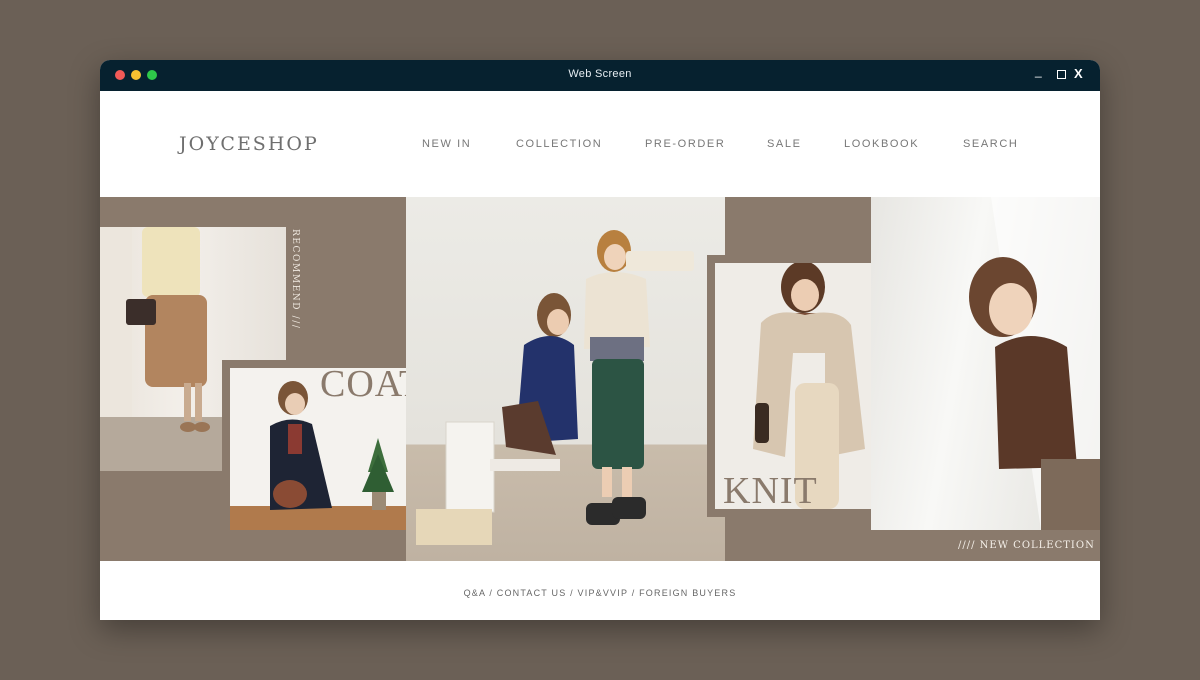  What do you see at coordinates (446, 144) in the screenshot?
I see `nav-new-in: NEW IN` at bounding box center [446, 144].